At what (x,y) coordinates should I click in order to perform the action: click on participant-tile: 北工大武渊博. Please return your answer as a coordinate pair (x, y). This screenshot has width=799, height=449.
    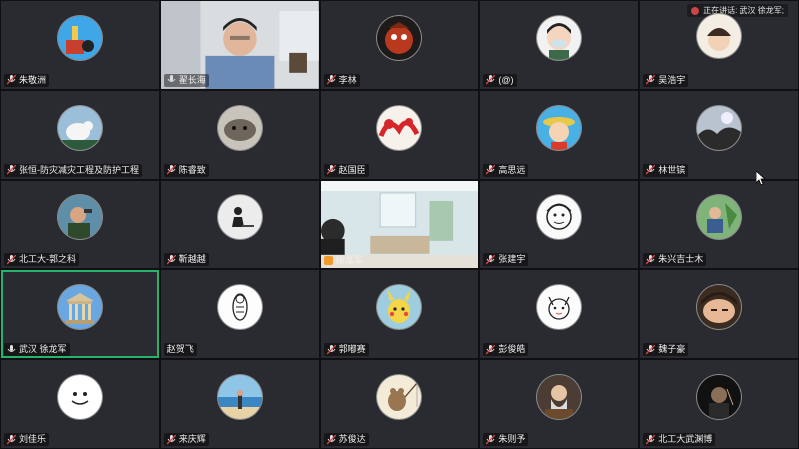
    Looking at the image, I should click on (719, 404).